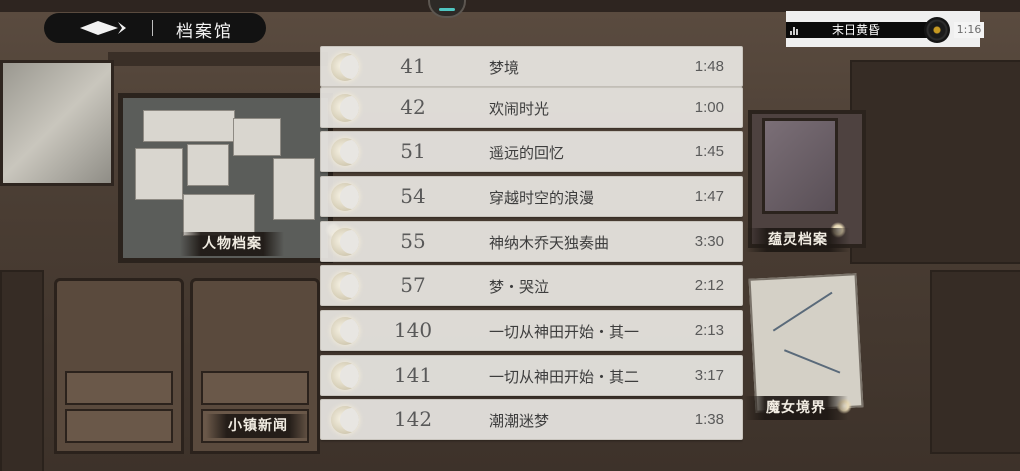 This screenshot has width=1020, height=471. Describe the element at coordinates (413, 151) in the screenshot. I see `song-number: 51` at that location.